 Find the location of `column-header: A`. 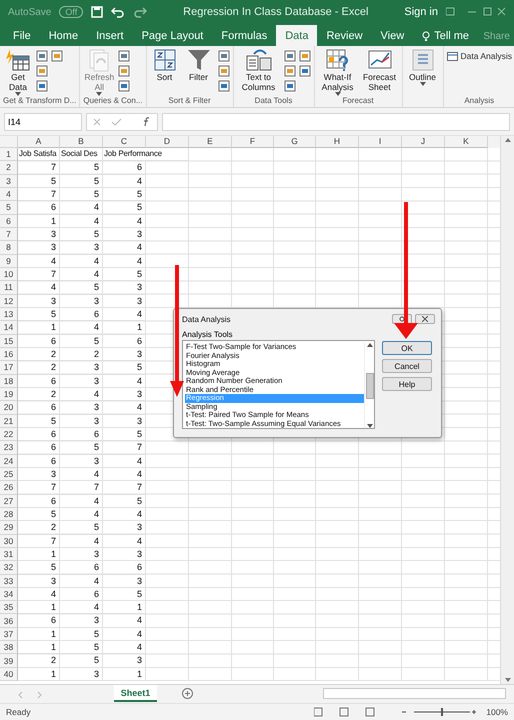

column-header: A is located at coordinates (39, 142).